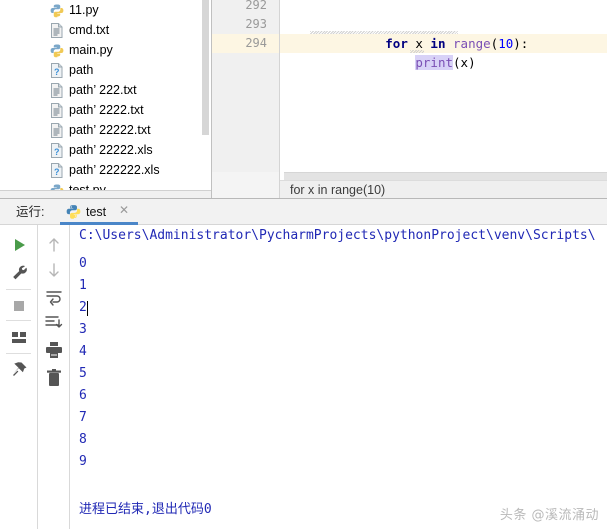  Describe the element at coordinates (54, 350) in the screenshot. I see `print-button` at that location.